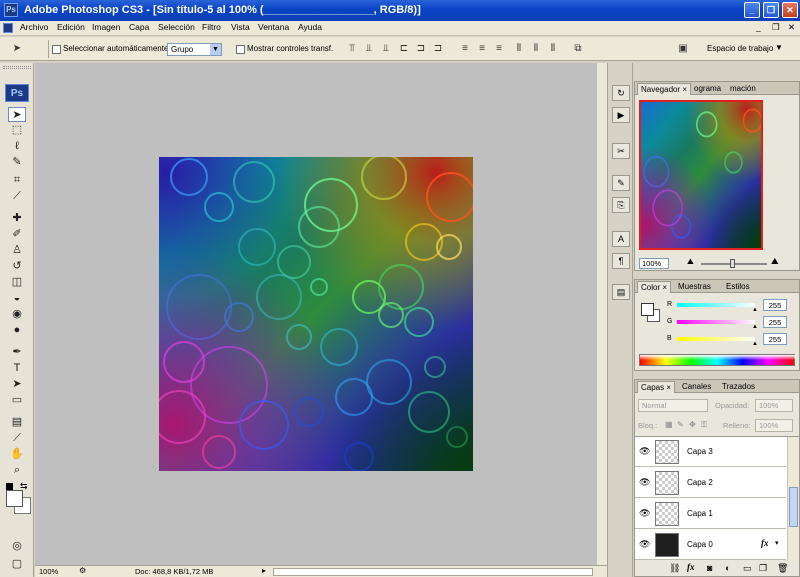  What do you see at coordinates (709, 568) in the screenshot?
I see `mask-icon: ◙` at bounding box center [709, 568].